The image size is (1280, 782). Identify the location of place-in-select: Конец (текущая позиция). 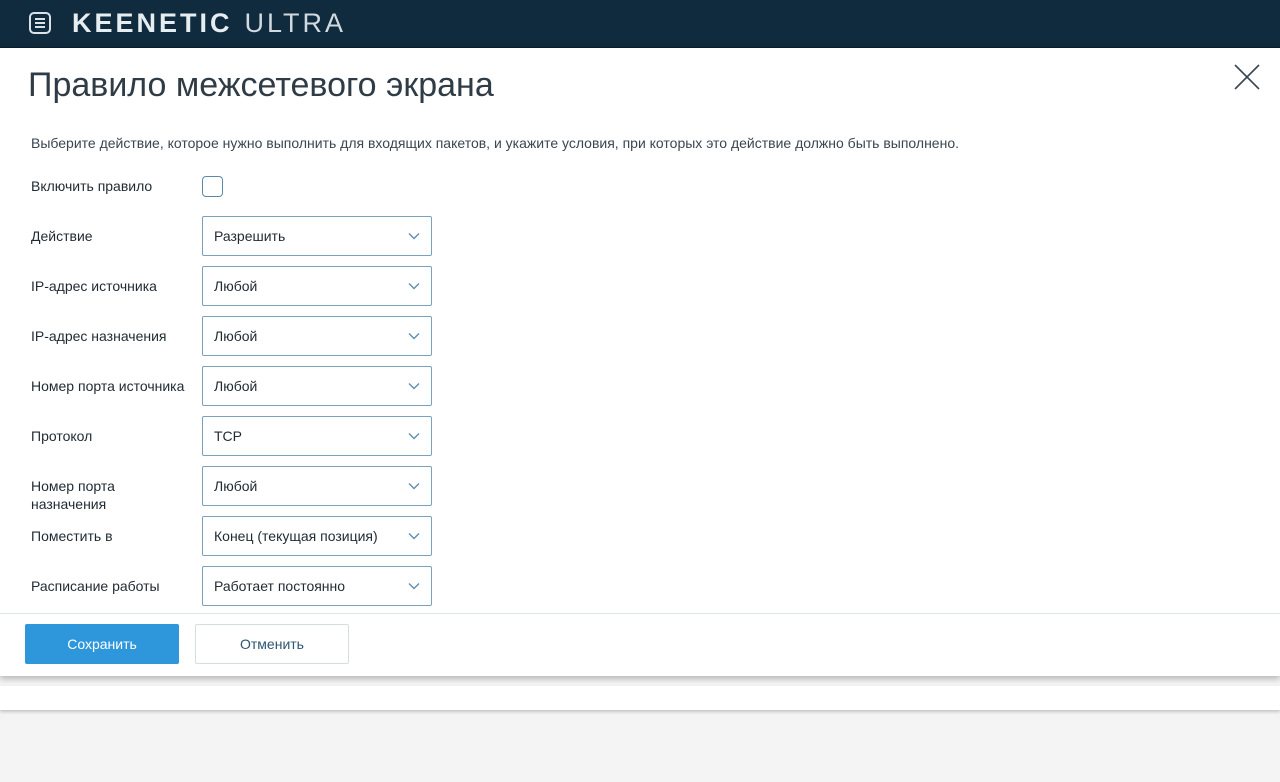
(317, 536).